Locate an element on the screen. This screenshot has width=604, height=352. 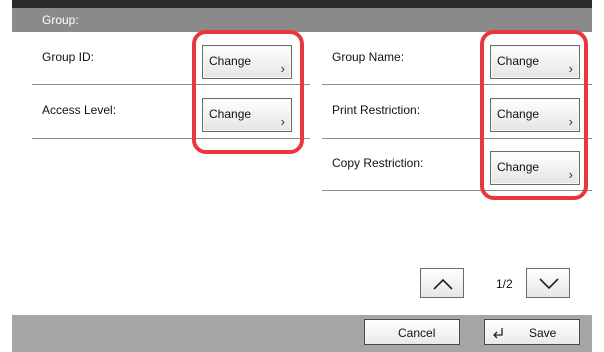
header-bar: Group: is located at coordinates (302, 20).